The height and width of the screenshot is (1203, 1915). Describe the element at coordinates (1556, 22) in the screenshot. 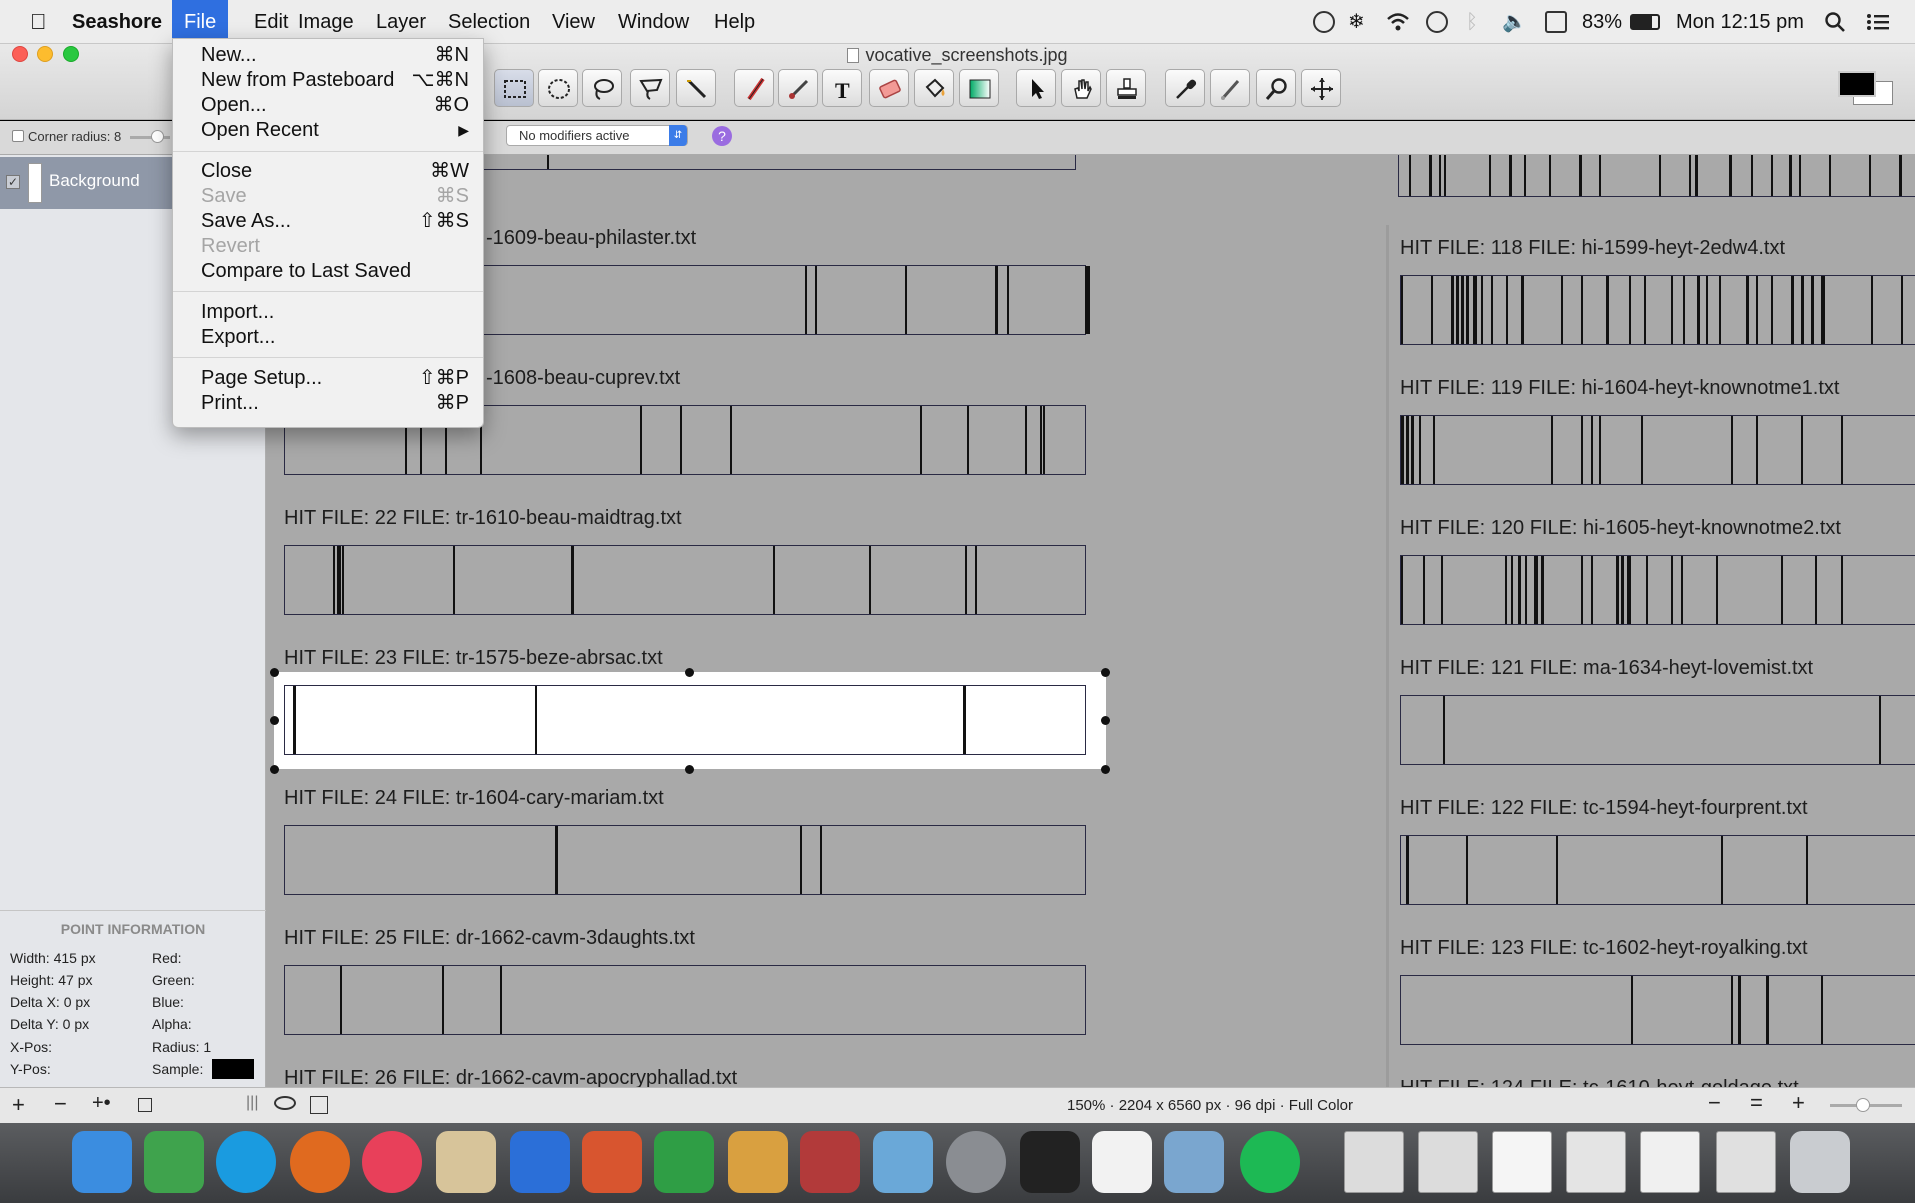

I see `keyboard-viewer-icon` at that location.